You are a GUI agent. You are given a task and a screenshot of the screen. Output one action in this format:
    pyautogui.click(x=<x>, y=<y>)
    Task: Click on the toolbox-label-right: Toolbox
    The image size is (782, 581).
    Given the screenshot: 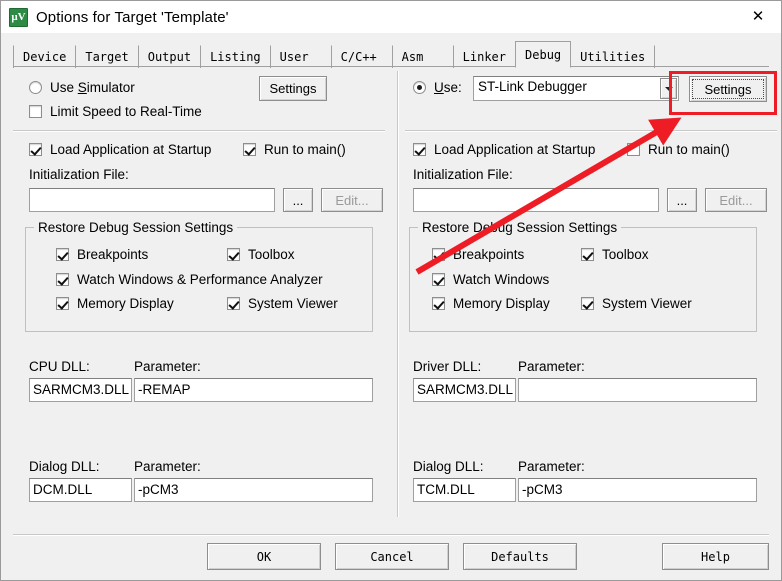 What is the action you would take?
    pyautogui.click(x=625, y=254)
    